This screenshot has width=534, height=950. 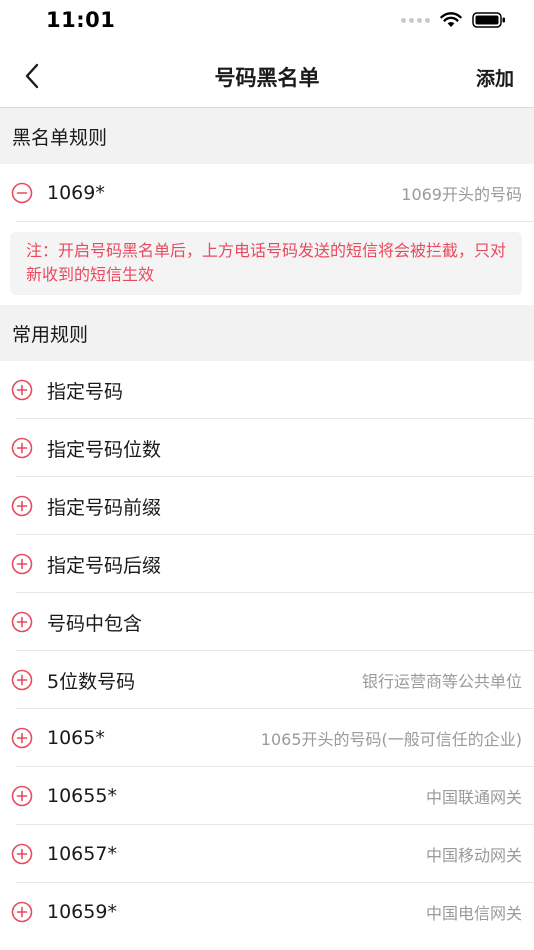 I want to click on common-rule-desc: 中国移动网关, so click(x=473, y=855).